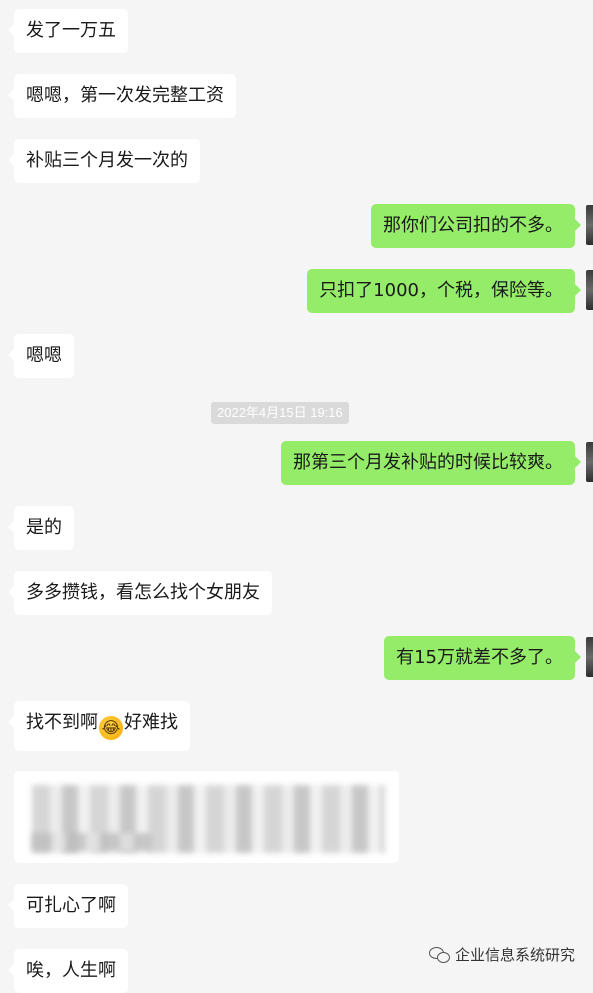  I want to click on watermark-text: 企业信息系统研究, so click(514, 955).